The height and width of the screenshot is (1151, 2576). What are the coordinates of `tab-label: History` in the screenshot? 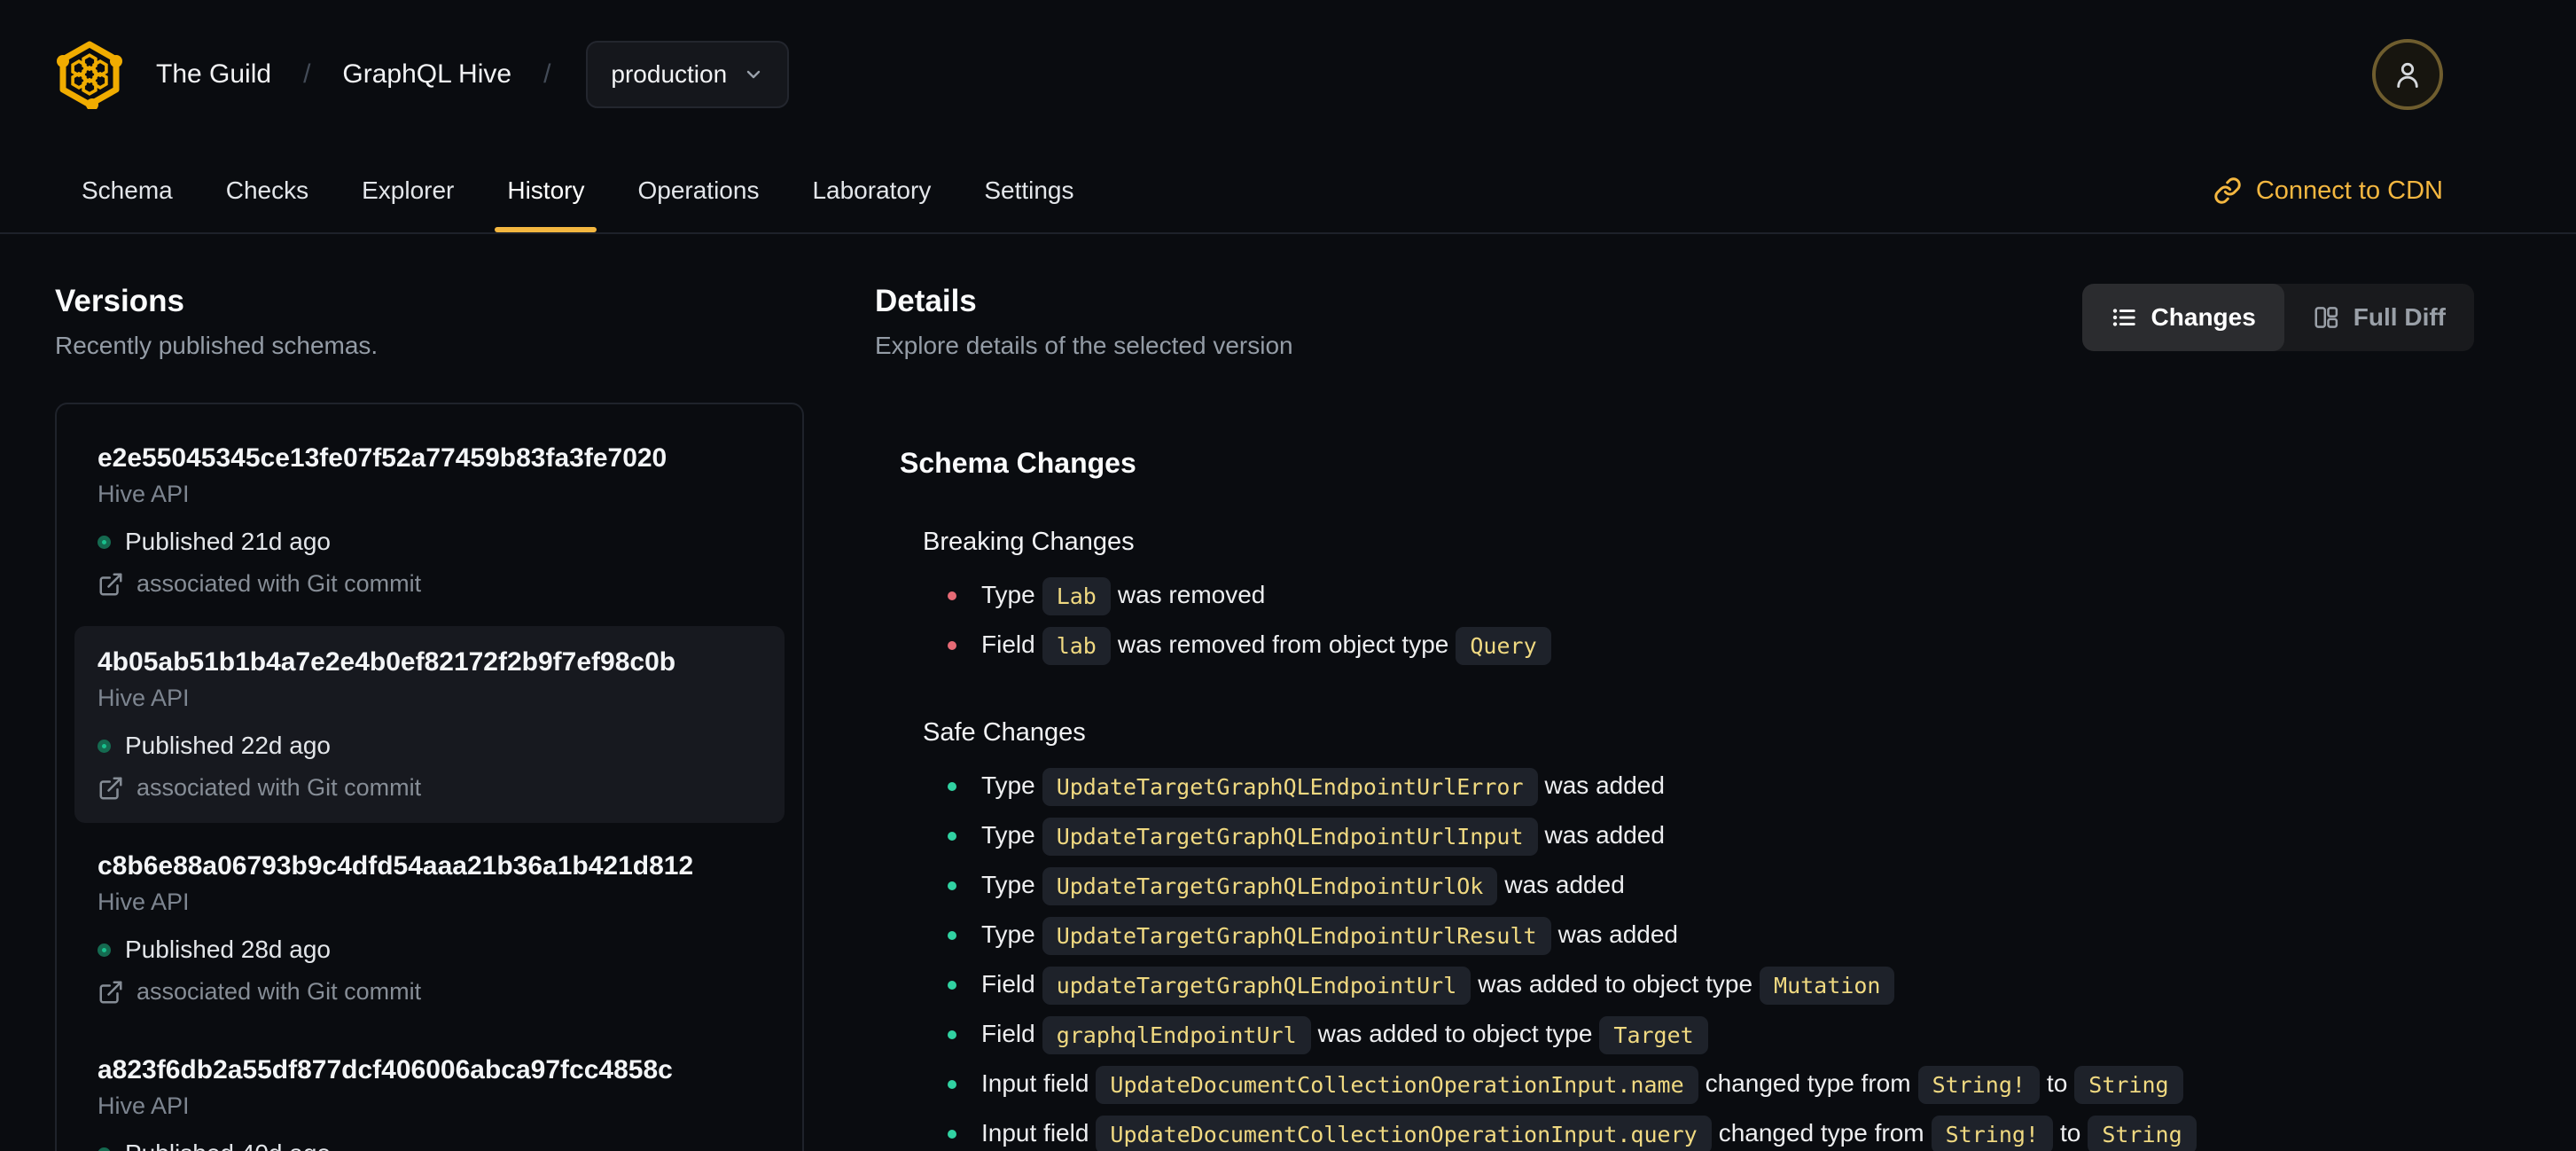 It's located at (546, 190).